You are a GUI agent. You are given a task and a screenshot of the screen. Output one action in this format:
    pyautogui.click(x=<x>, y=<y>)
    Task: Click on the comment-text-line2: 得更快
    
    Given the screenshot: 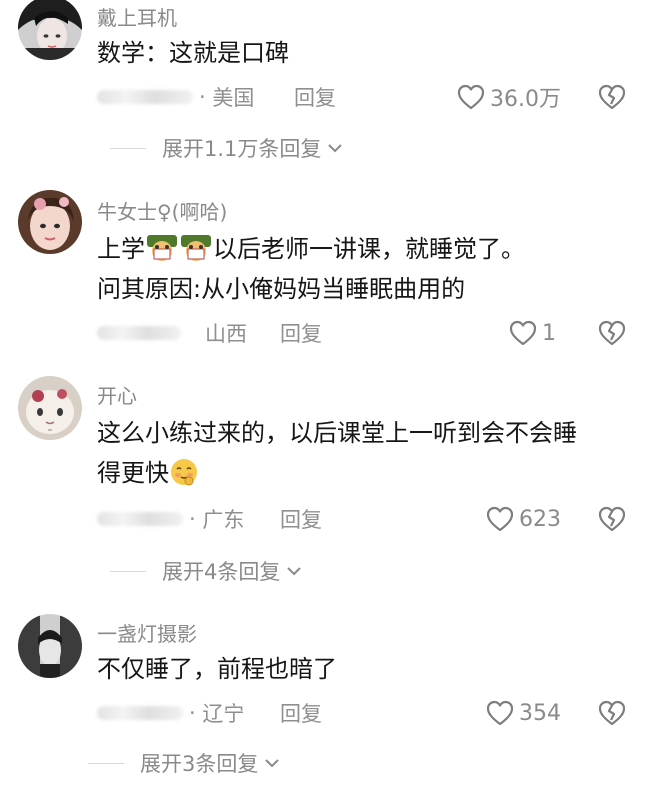 What is the action you would take?
    pyautogui.click(x=148, y=476)
    